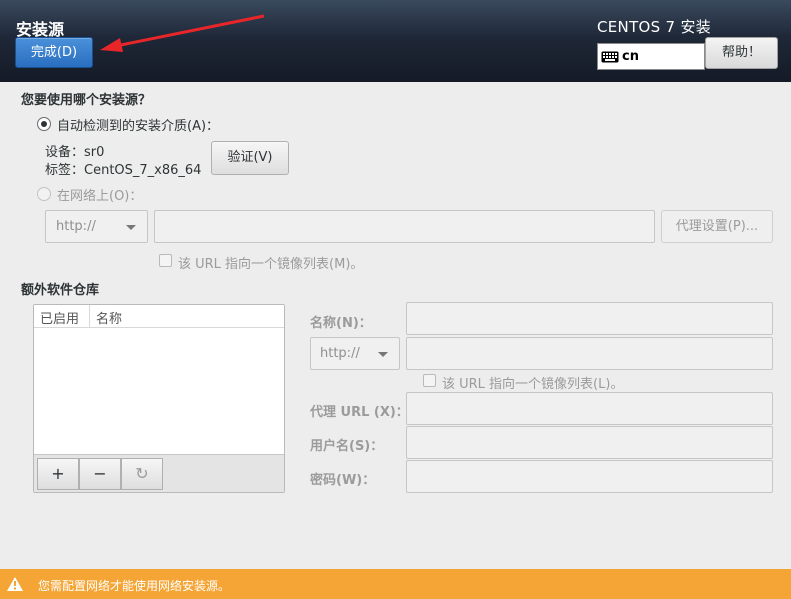 This screenshot has width=791, height=599. What do you see at coordinates (589, 353) in the screenshot?
I see `repo-url-input` at bounding box center [589, 353].